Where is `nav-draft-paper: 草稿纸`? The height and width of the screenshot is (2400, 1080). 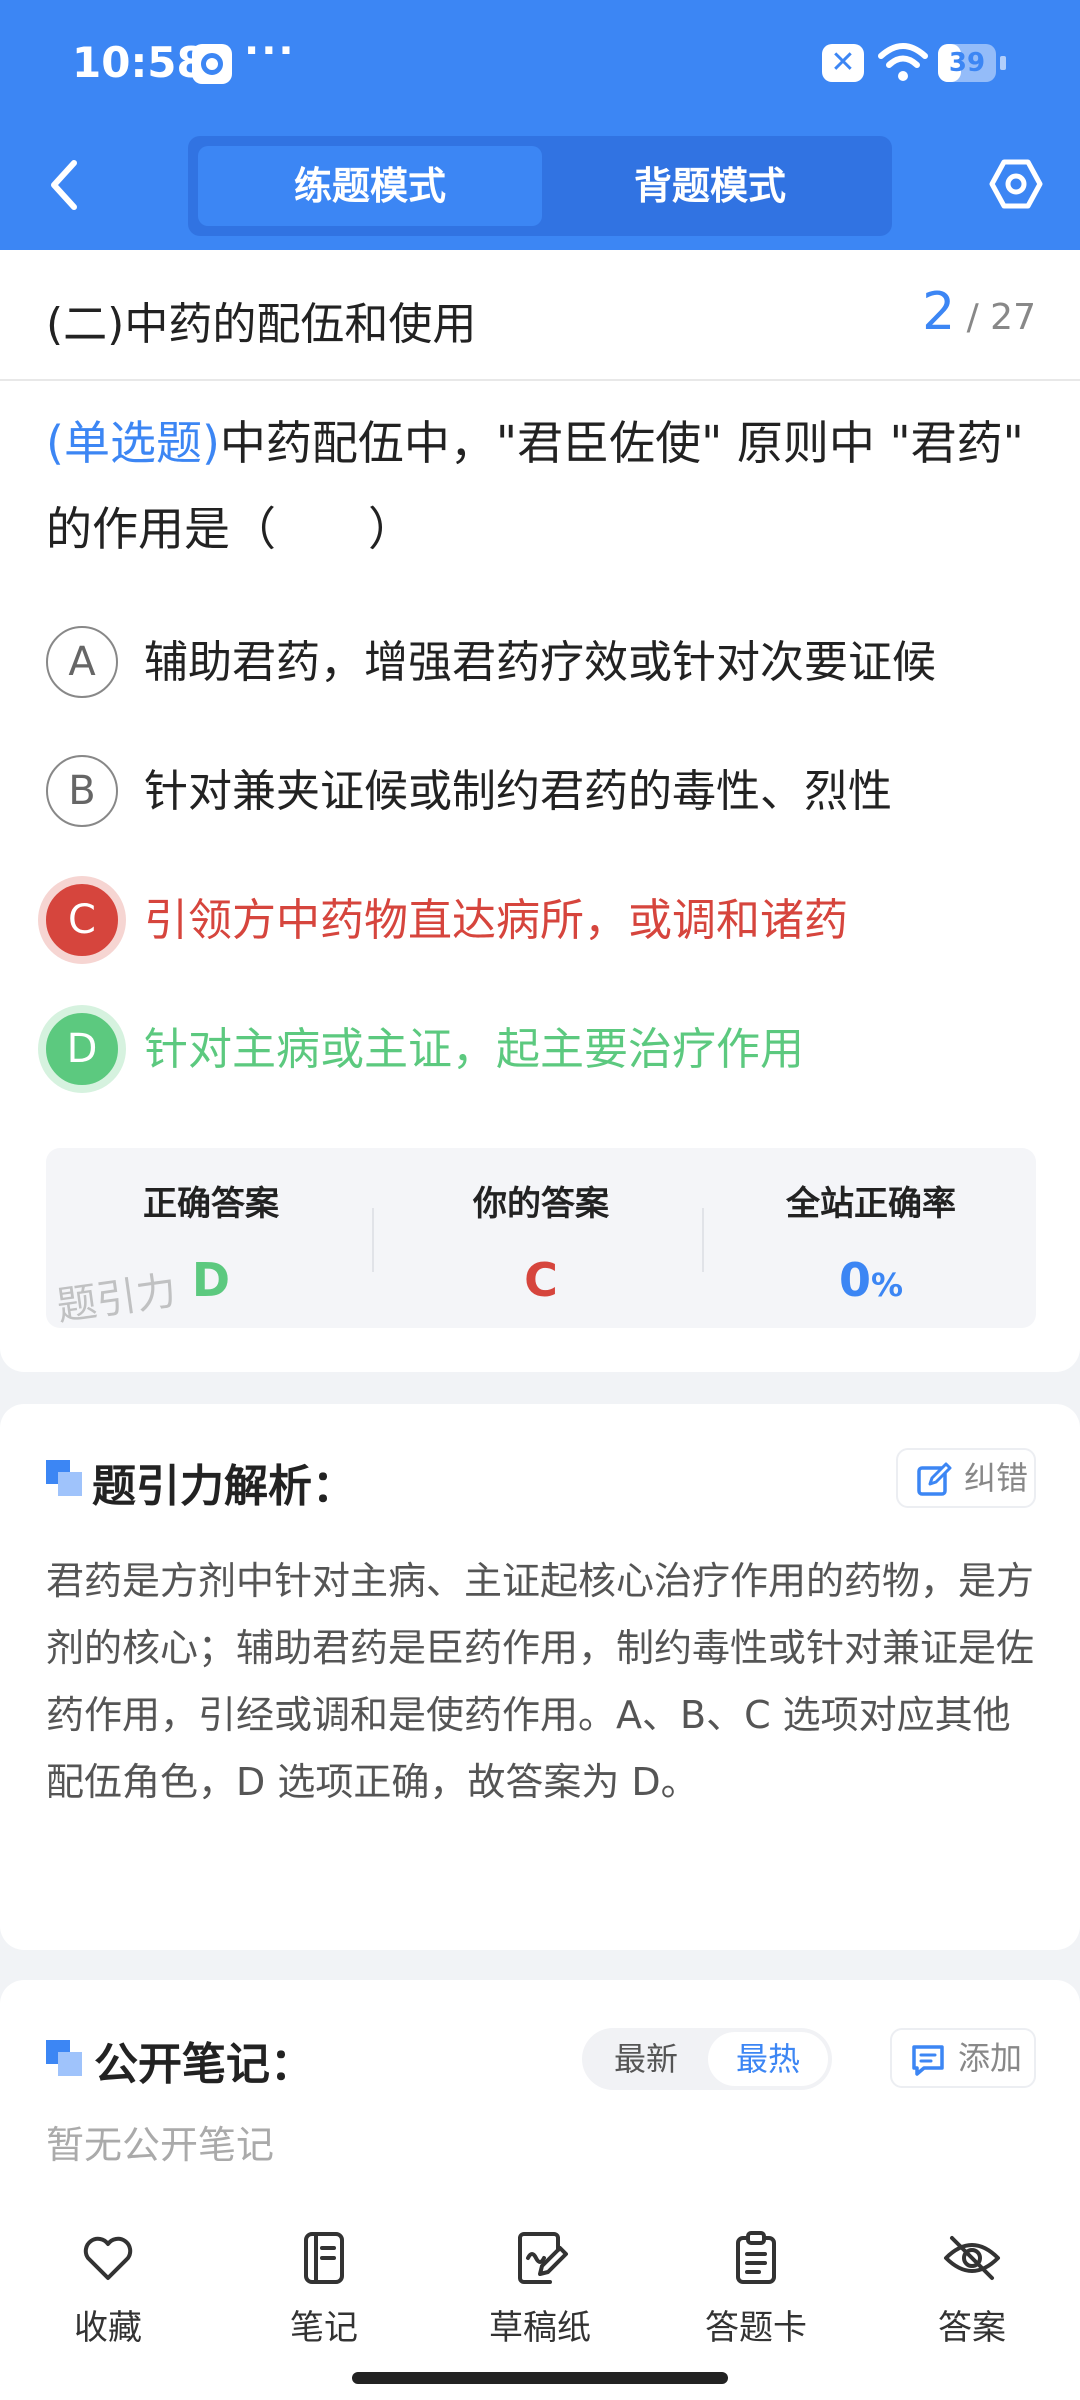 nav-draft-paper: 草稿纸 is located at coordinates (540, 2288).